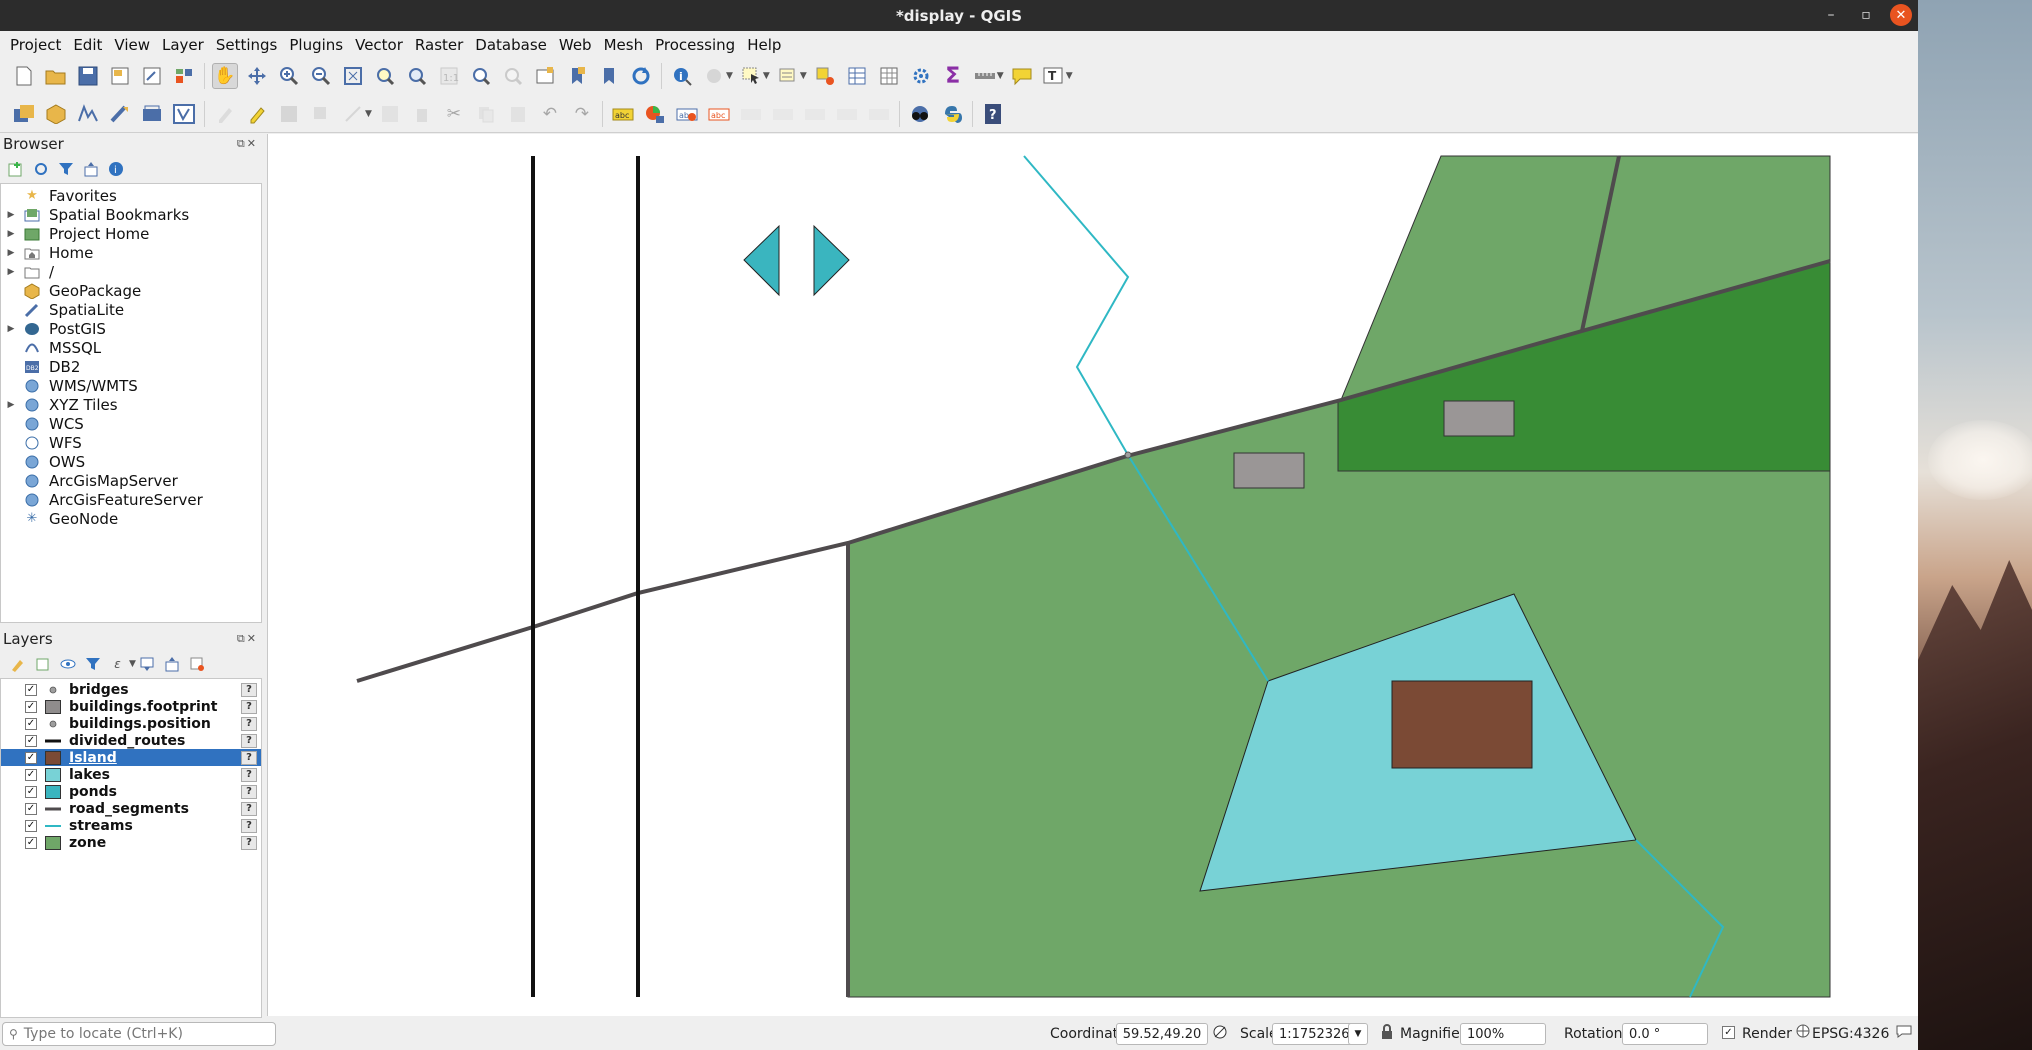 The width and height of the screenshot is (2032, 1050). What do you see at coordinates (131, 518) in the screenshot?
I see `browser-item-geonode: ✳ GeoNode` at bounding box center [131, 518].